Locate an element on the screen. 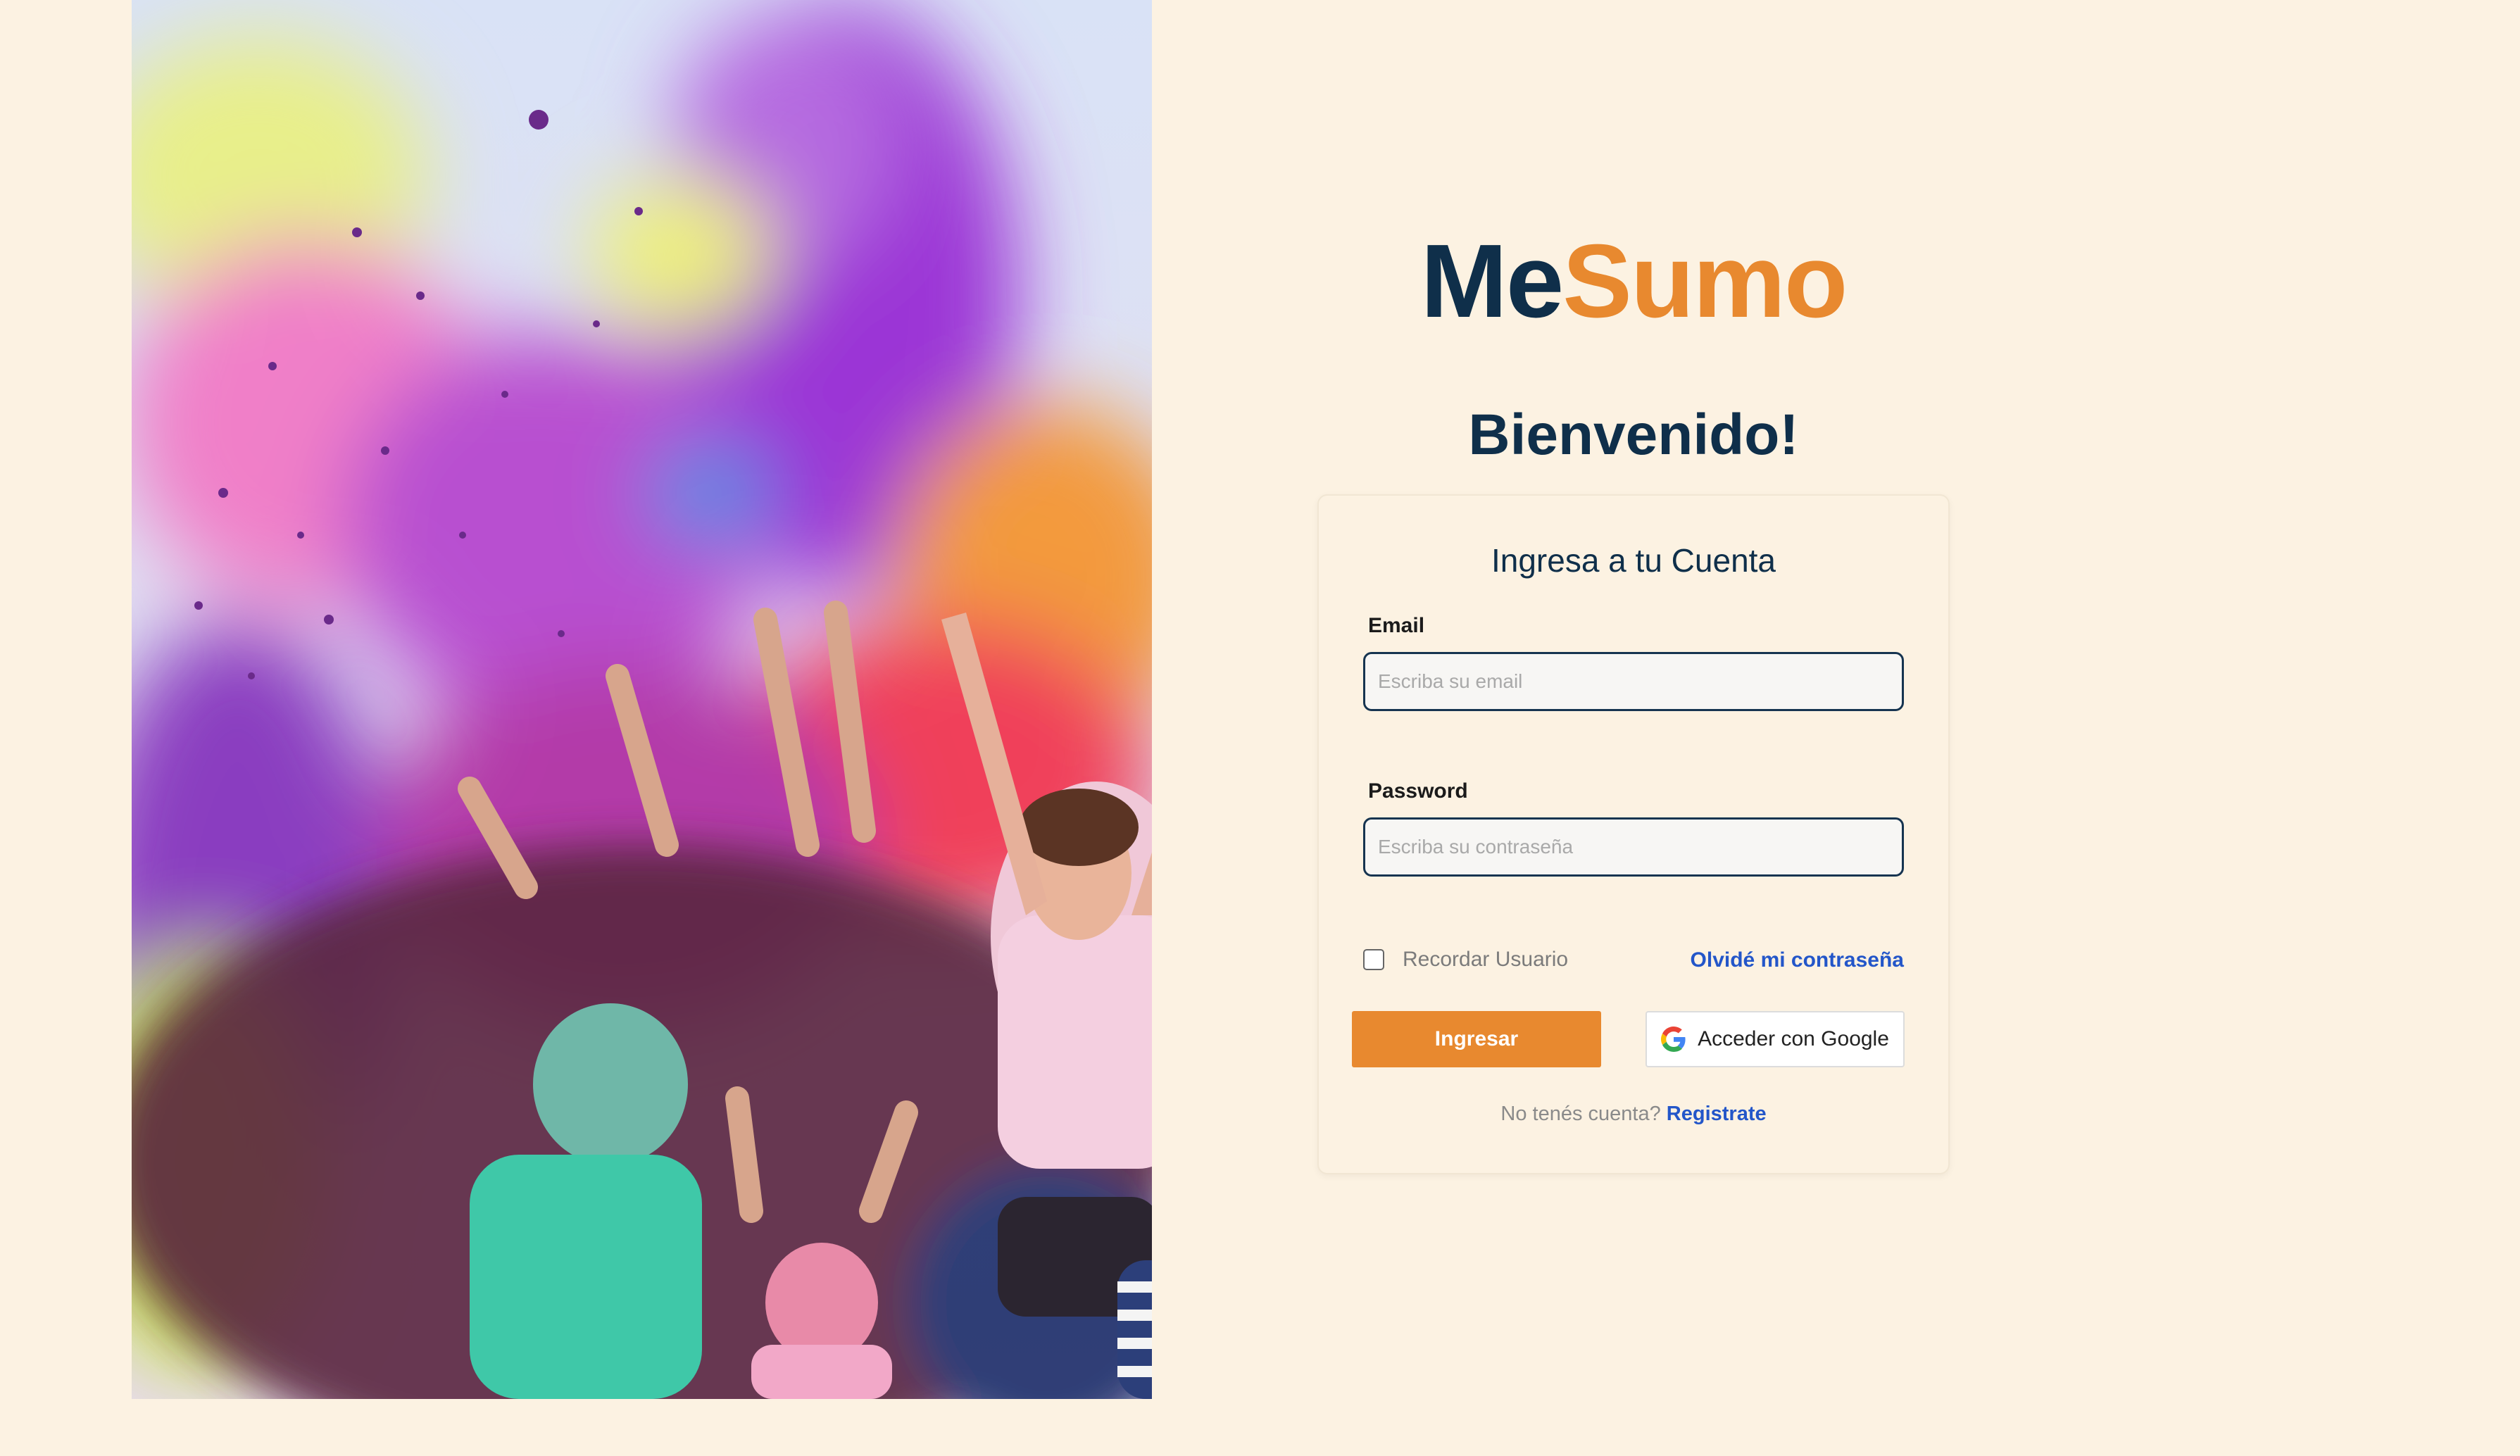 The width and height of the screenshot is (2520, 1456). brand-logo: MeSumo is located at coordinates (1634, 281).